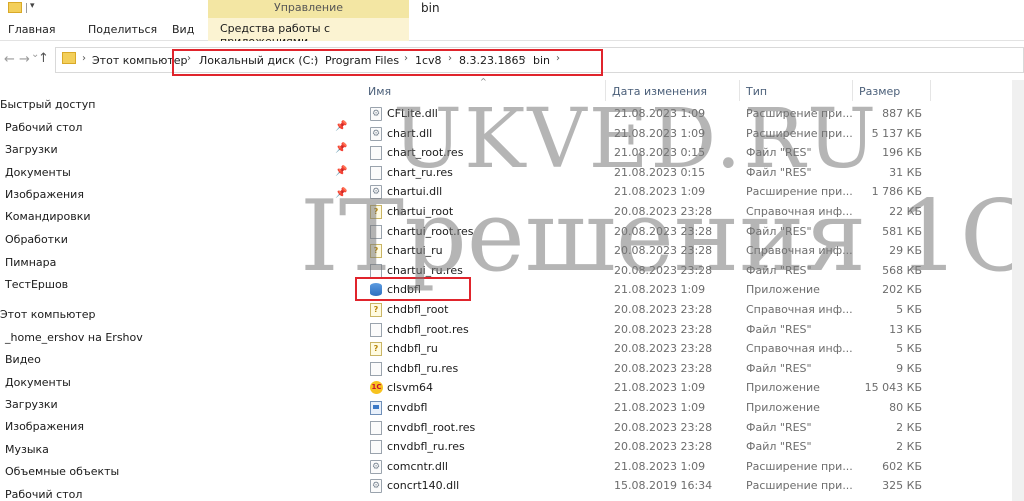 The height and width of the screenshot is (501, 1024). I want to click on file-date: 21.08.2023 0:15, so click(660, 153).